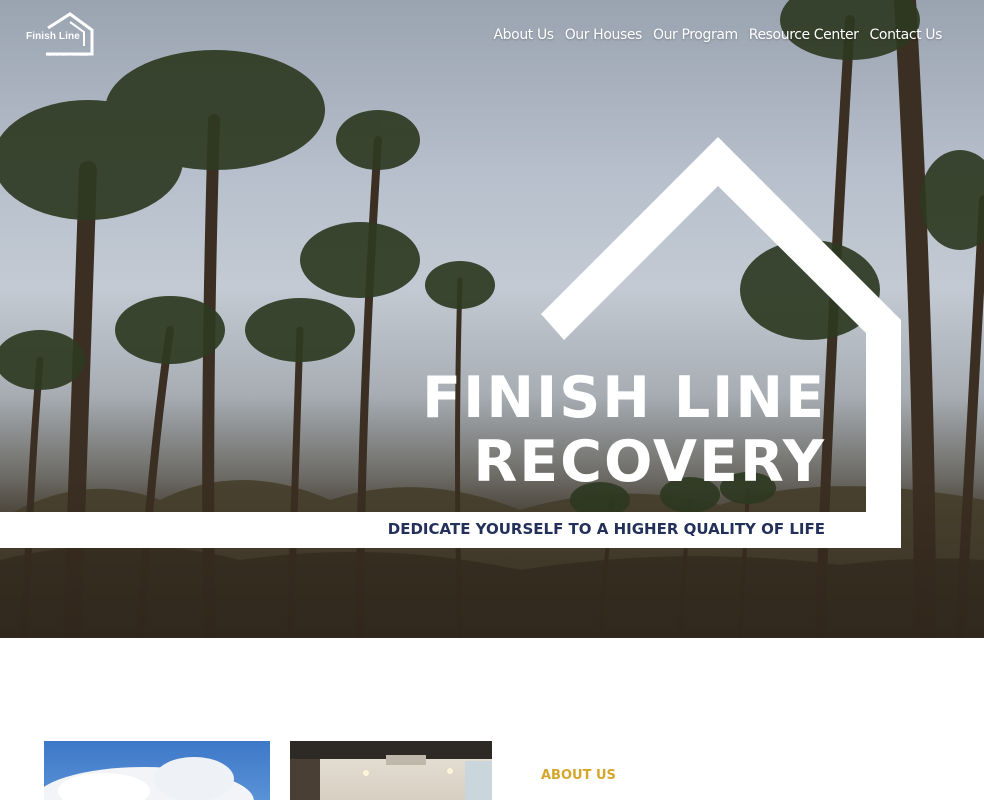  I want to click on hero-title-line1: FINISH LINE, so click(624, 398).